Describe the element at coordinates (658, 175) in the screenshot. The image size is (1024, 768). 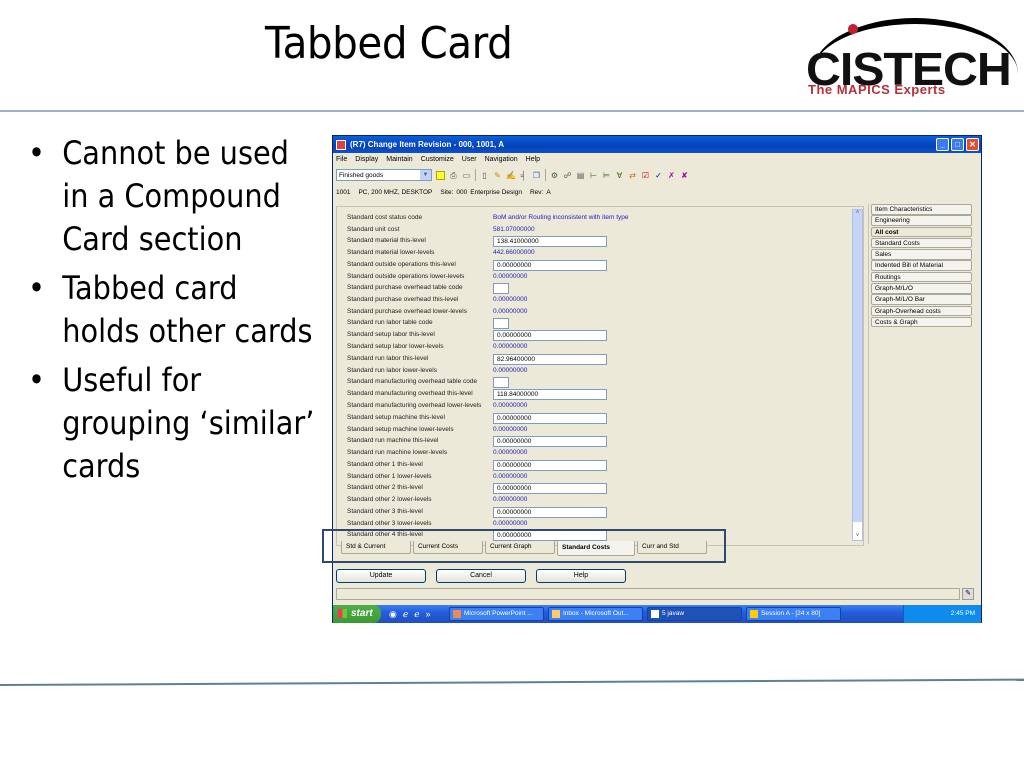
I see `check2-icon: ✓` at that location.